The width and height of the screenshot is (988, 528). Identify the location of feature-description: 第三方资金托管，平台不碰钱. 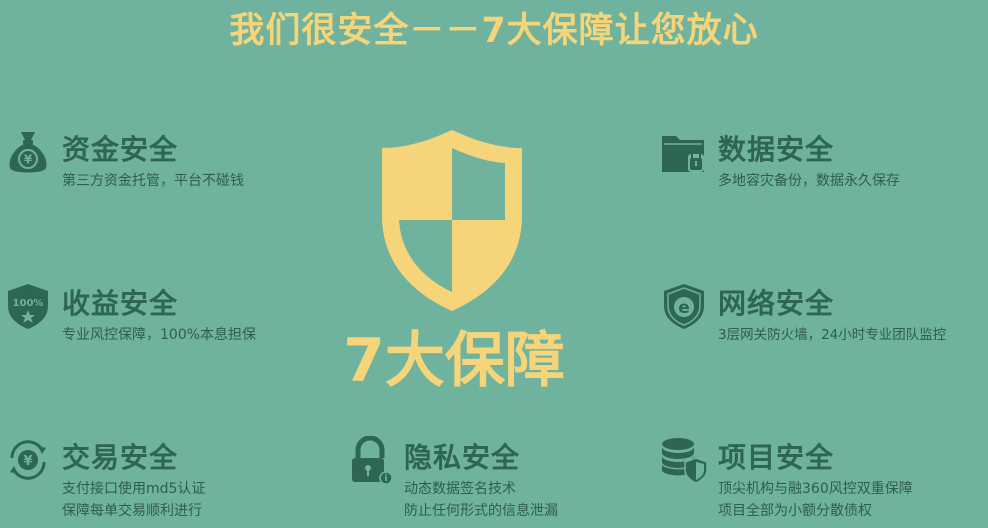
(153, 181).